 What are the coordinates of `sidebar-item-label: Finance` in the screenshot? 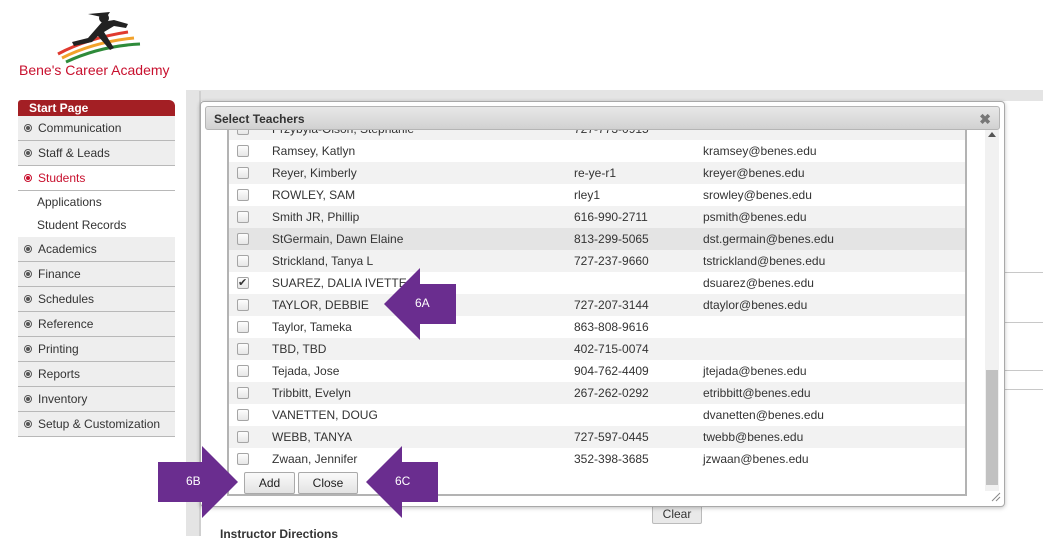 It's located at (59, 274).